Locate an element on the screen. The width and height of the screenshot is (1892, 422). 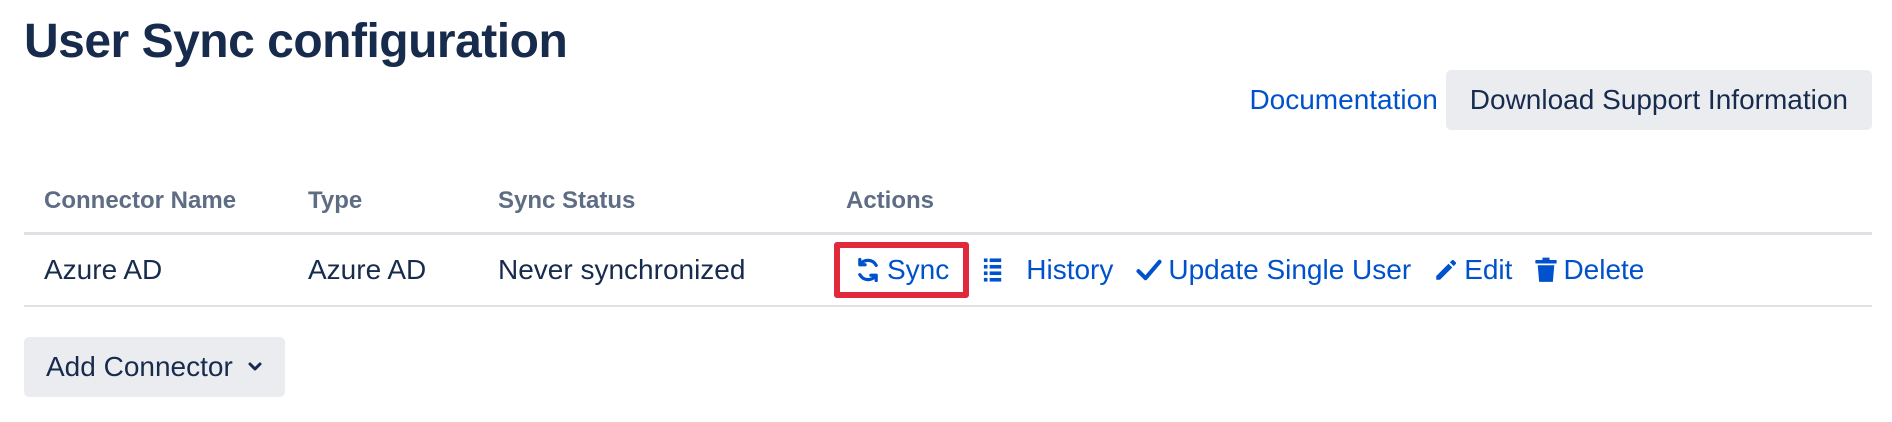
documentation-link: Documentation is located at coordinates (1343, 100).